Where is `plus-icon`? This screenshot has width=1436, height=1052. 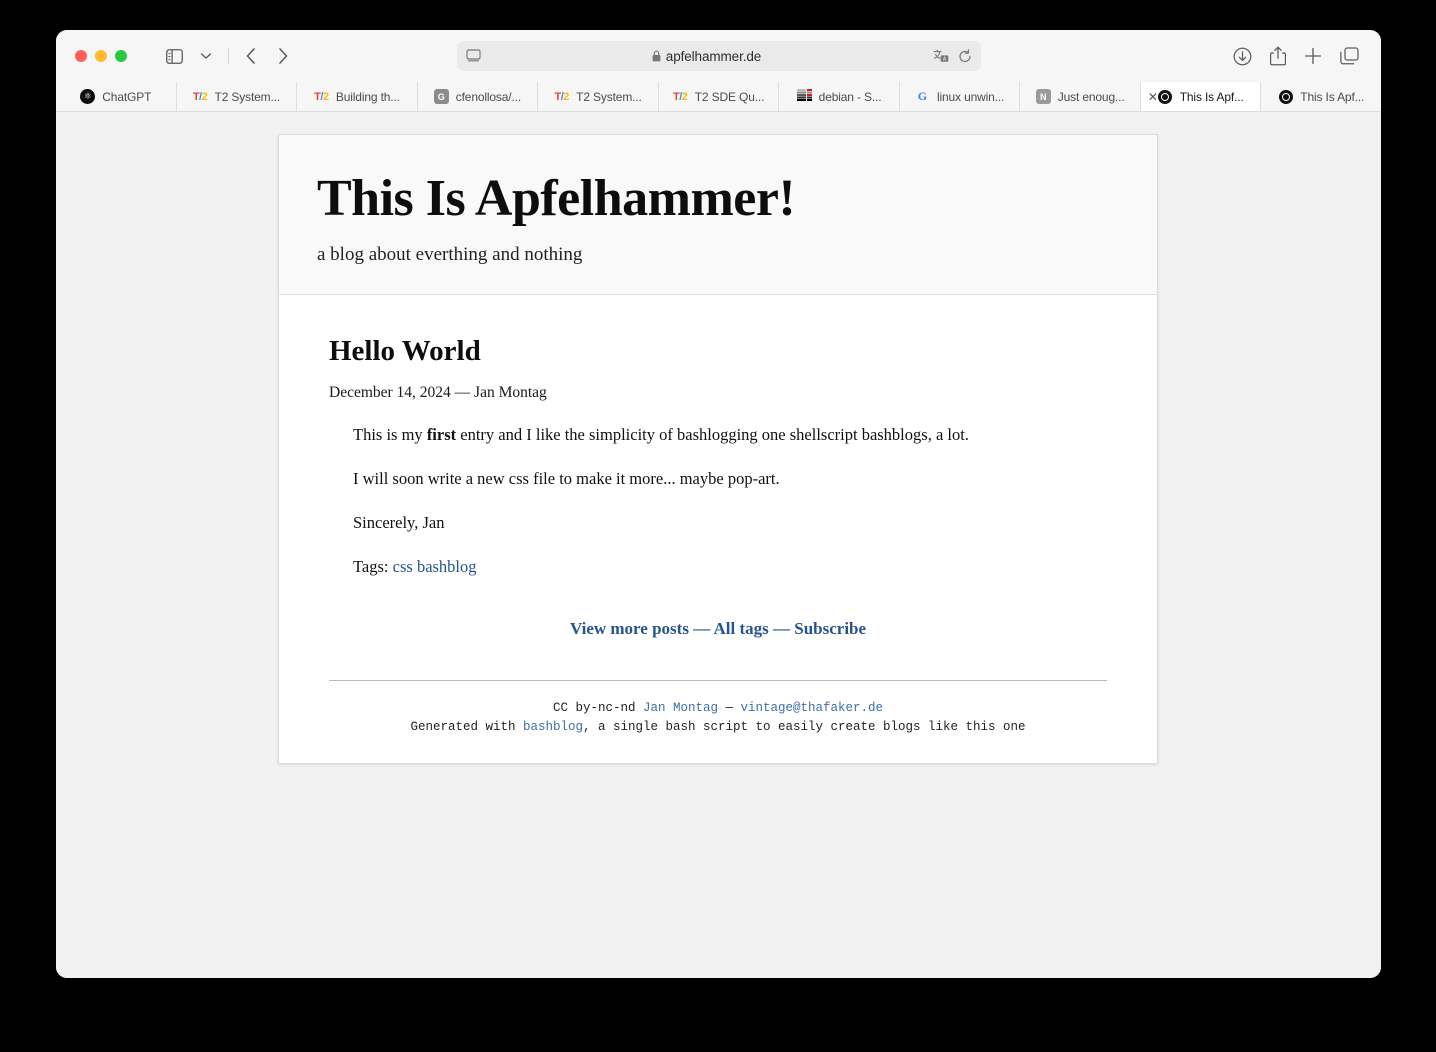 plus-icon is located at coordinates (1313, 56).